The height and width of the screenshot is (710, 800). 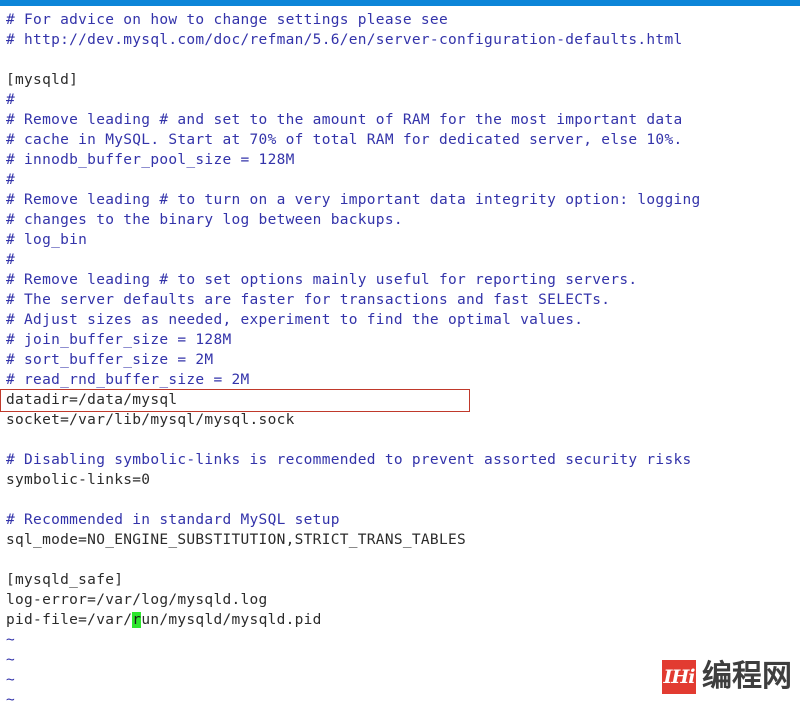 What do you see at coordinates (747, 676) in the screenshot?
I see `watermark-label: 编程网` at bounding box center [747, 676].